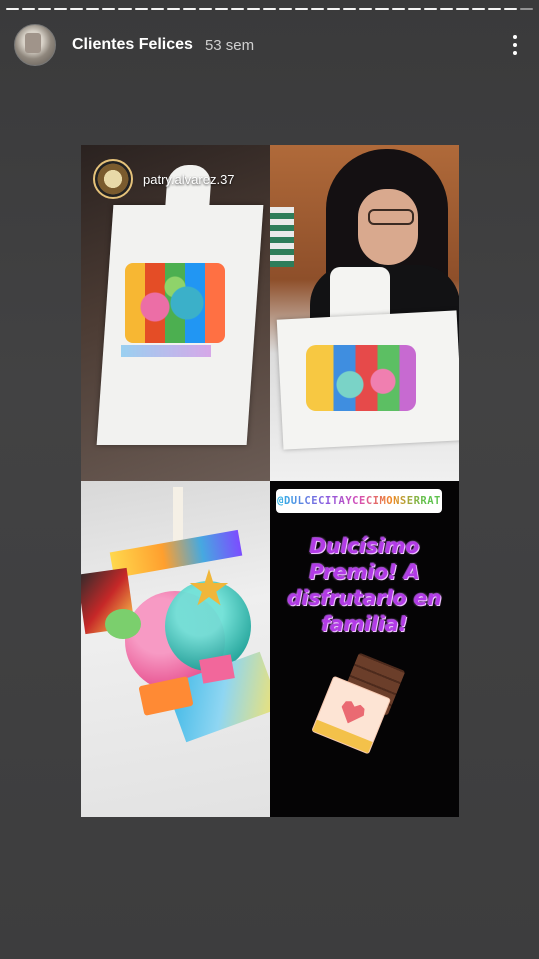  What do you see at coordinates (175, 313) in the screenshot?
I see `photo-box-with-candies: patry.alvarez.37` at bounding box center [175, 313].